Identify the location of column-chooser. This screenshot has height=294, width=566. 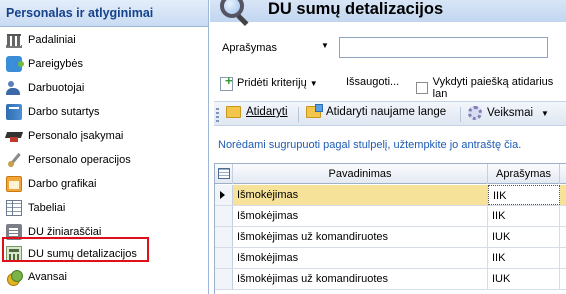
(224, 174).